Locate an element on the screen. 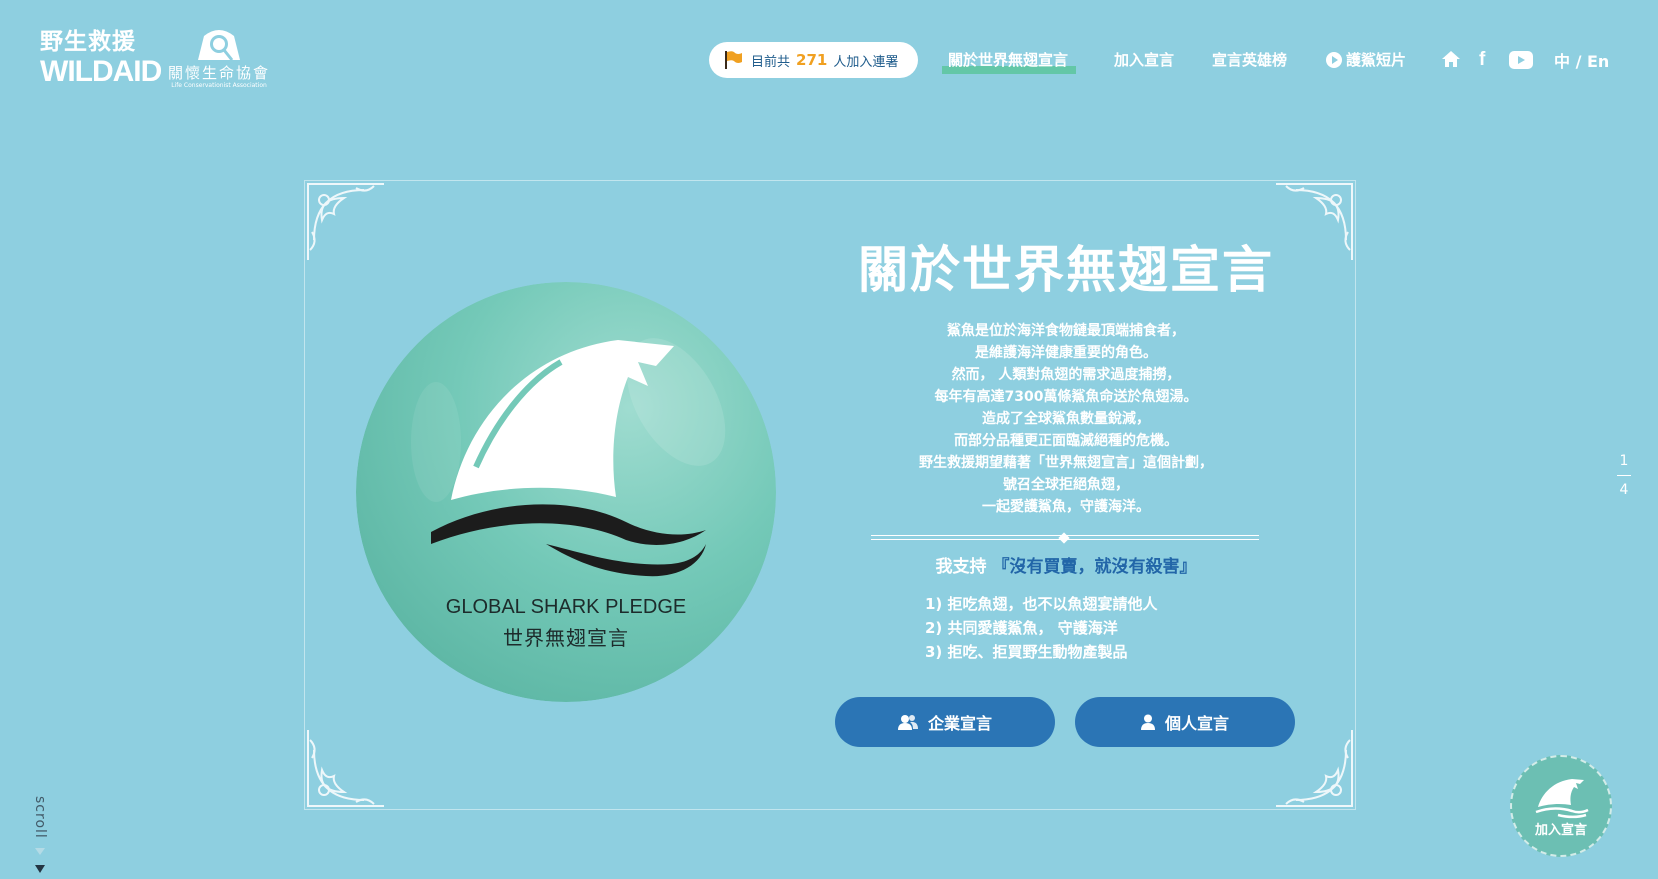 The width and height of the screenshot is (1658, 879). nav-heroes: 宣言英雄榜 is located at coordinates (1249, 60).